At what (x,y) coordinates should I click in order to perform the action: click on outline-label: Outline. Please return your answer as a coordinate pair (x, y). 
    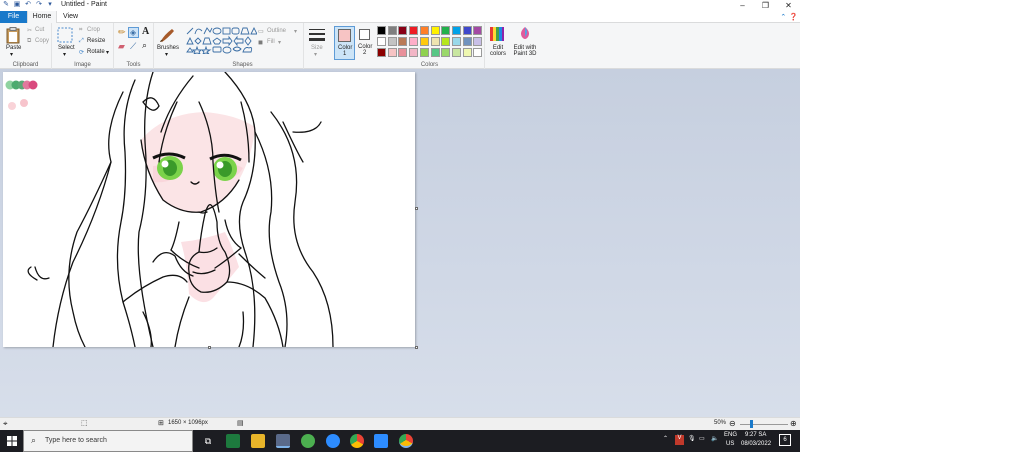
    Looking at the image, I should click on (276, 31).